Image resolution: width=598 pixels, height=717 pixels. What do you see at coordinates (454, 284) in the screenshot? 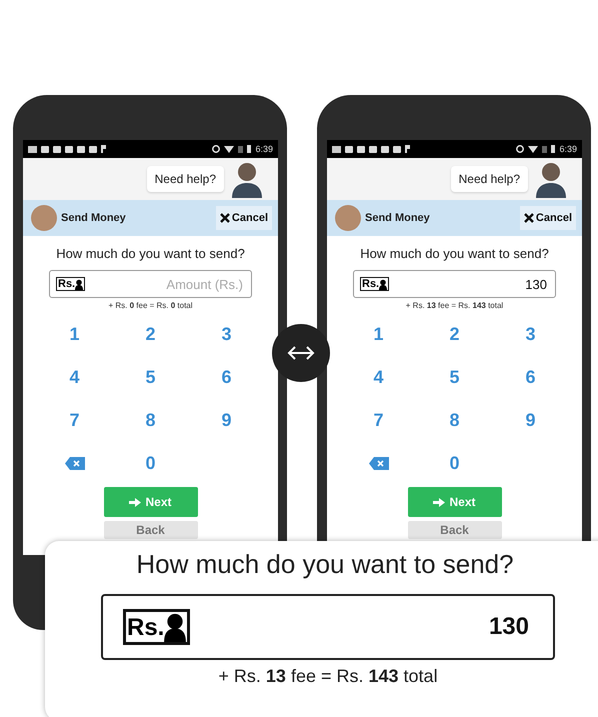
I see `amount-field: Rs. 130` at bounding box center [454, 284].